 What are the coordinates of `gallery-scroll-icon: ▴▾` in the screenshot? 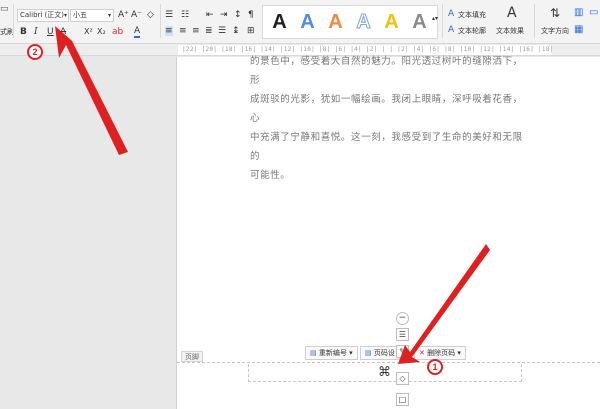 It's located at (435, 19).